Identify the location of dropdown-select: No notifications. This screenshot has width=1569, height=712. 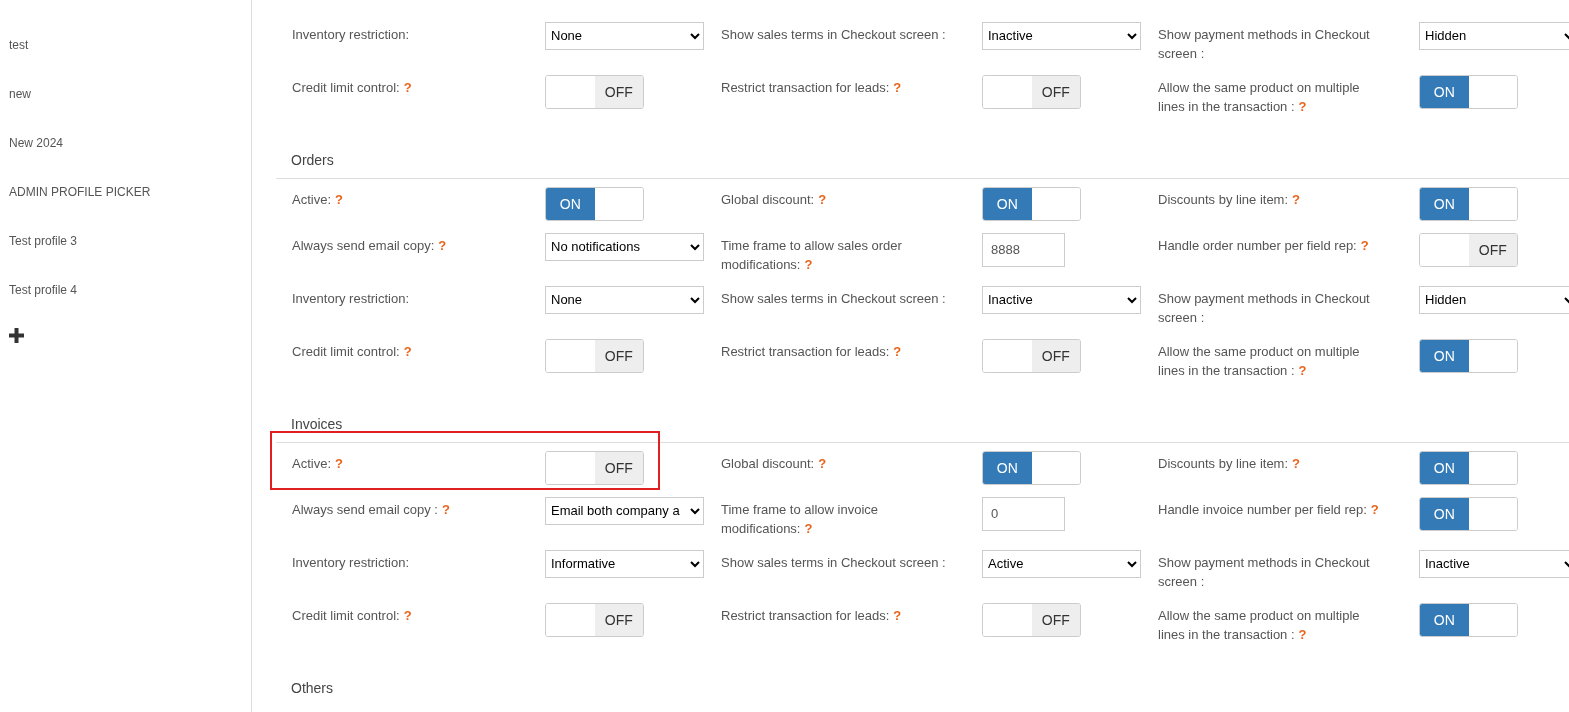
(624, 247).